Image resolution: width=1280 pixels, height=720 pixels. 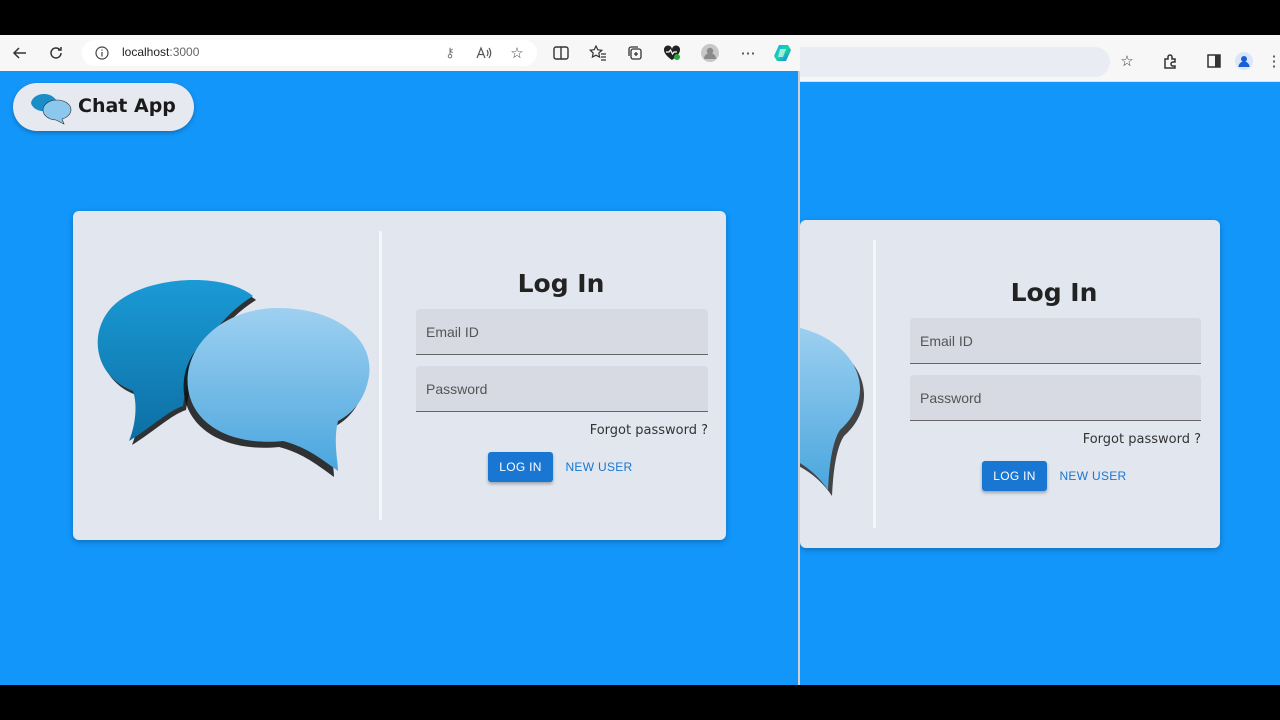 What do you see at coordinates (51, 109) in the screenshot?
I see `chat-logo-icon` at bounding box center [51, 109].